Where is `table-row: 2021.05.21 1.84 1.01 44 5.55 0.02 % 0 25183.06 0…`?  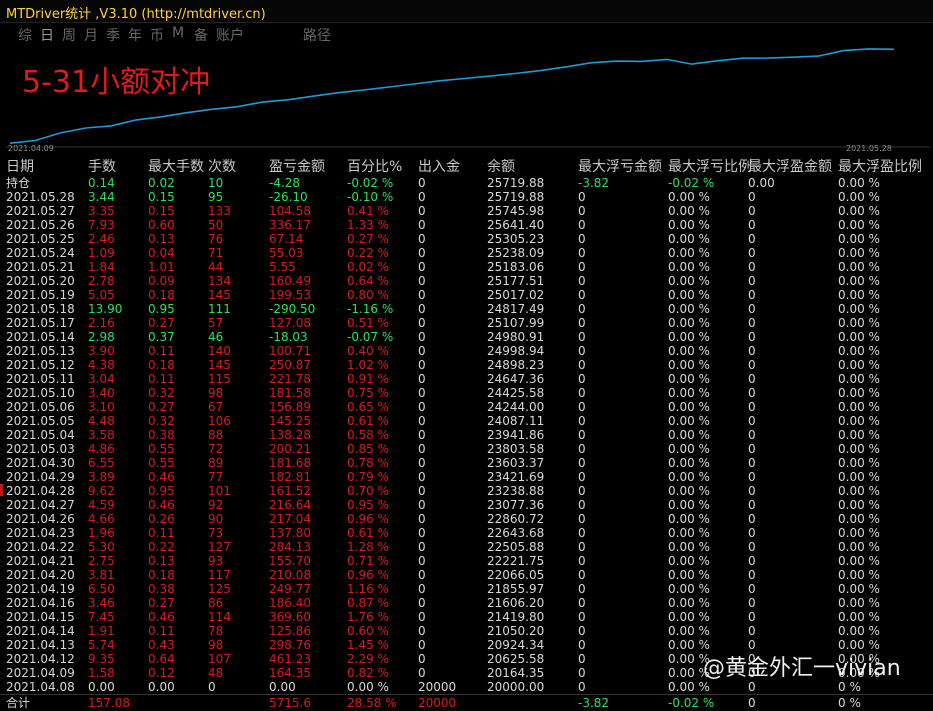 table-row: 2021.05.21 1.84 1.01 44 5.55 0.02 % 0 25183.06 0… is located at coordinates (466, 267).